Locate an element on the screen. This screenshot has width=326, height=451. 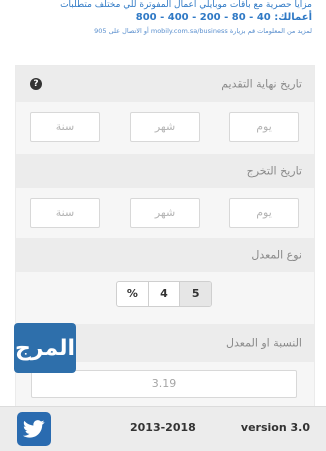
average-type-header: نوع المعدل is located at coordinates (165, 255).